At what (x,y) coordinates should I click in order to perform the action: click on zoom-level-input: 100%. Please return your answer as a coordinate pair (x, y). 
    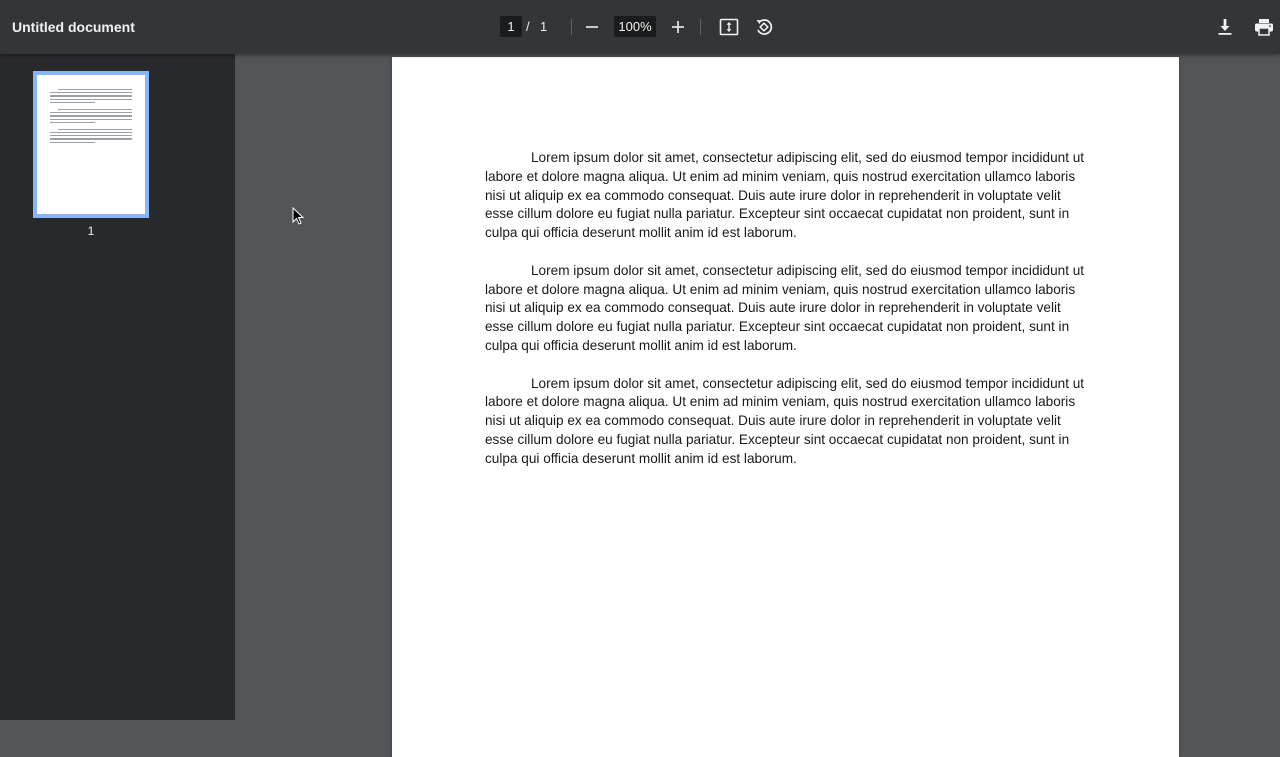
    Looking at the image, I should click on (635, 26).